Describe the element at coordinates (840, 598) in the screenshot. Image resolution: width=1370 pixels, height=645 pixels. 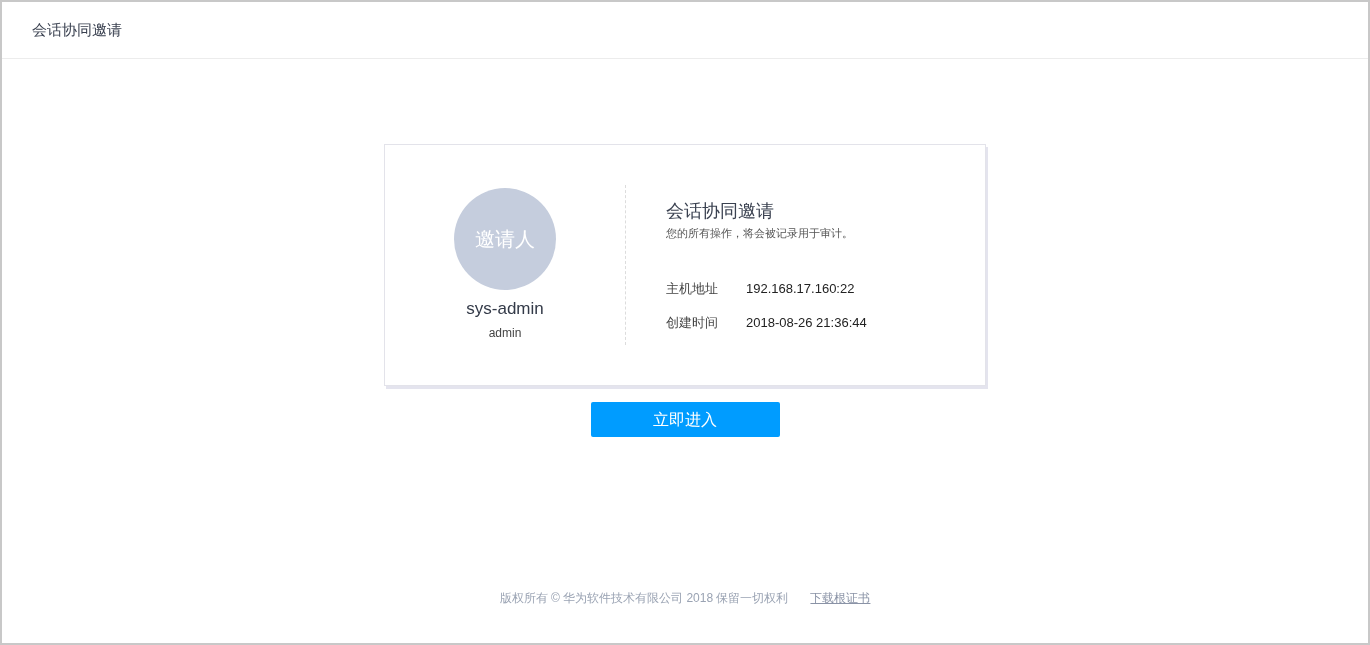
I see `download-certificate-link: 下载根证书` at that location.